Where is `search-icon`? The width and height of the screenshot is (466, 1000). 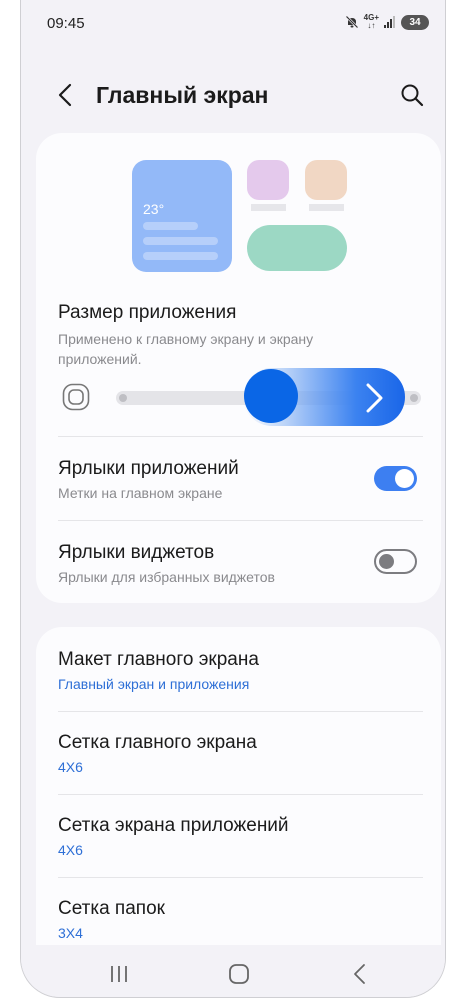
search-icon is located at coordinates (412, 95).